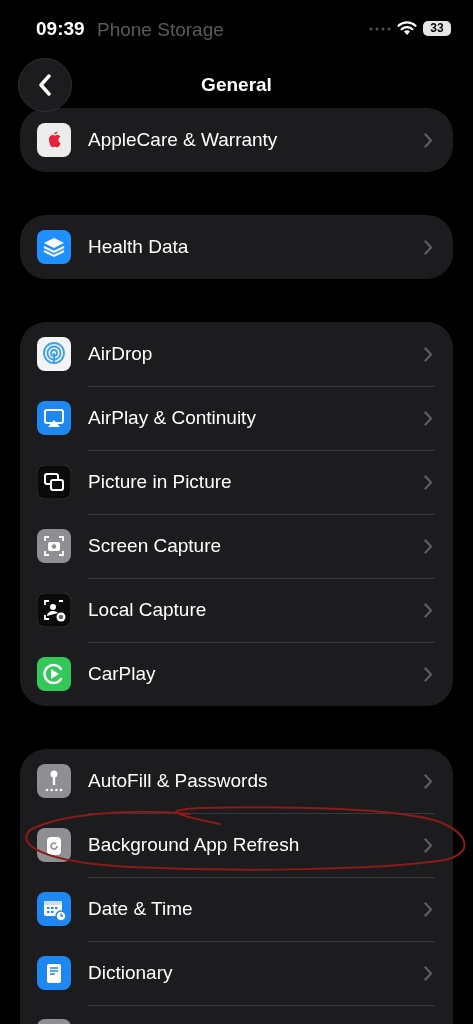 This screenshot has width=473, height=1024. I want to click on refresh-icon, so click(54, 845).